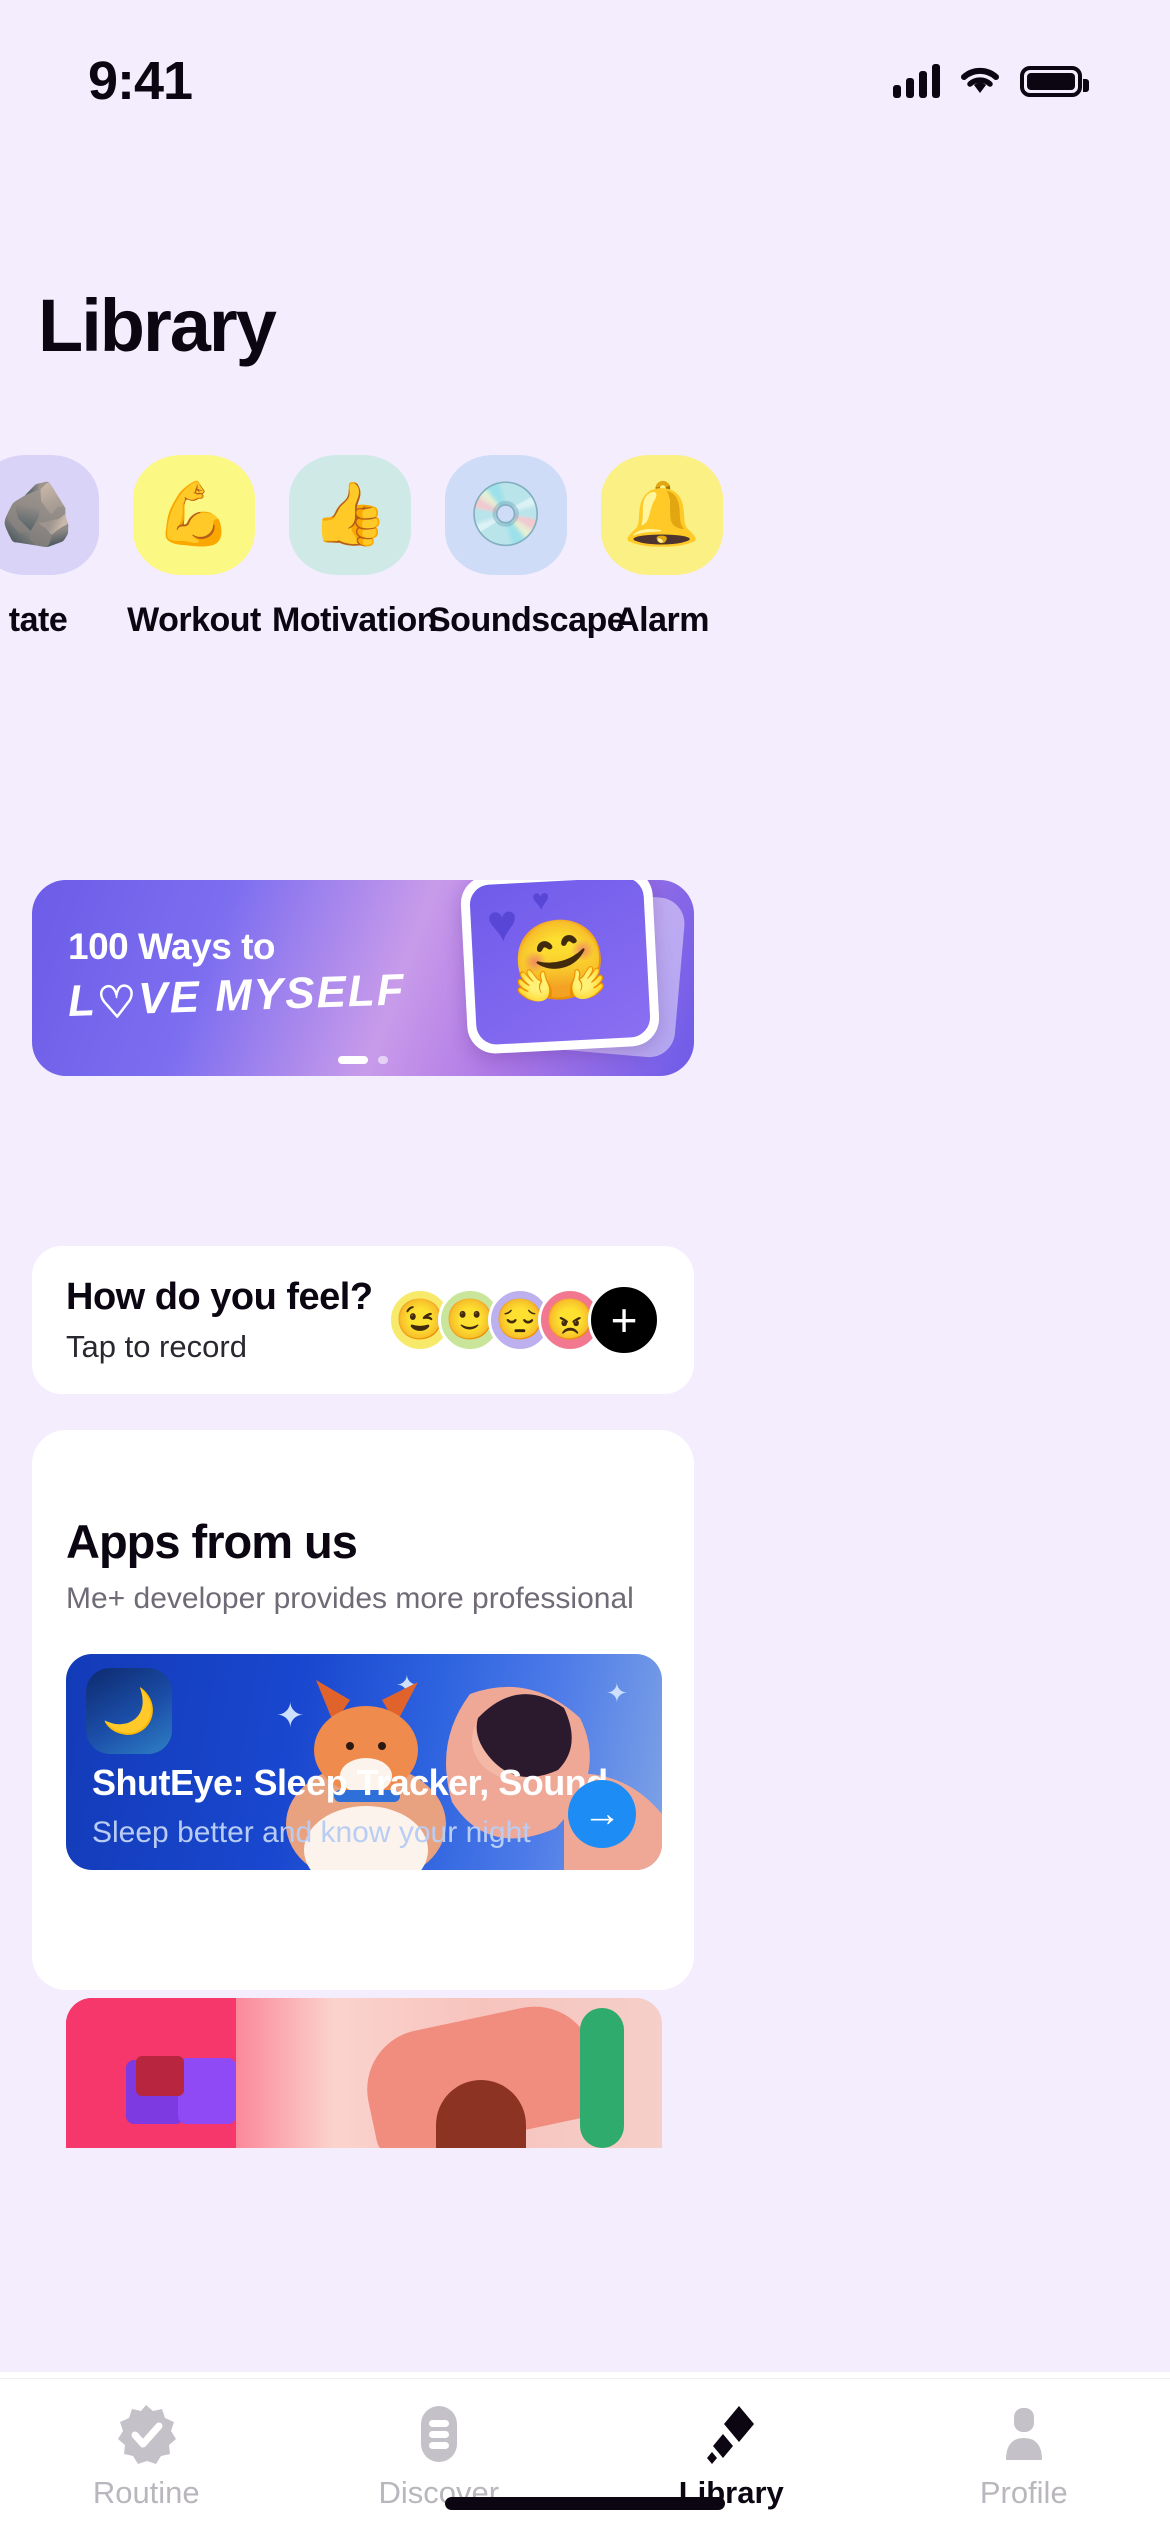  I want to click on flexed-biceps-icon: 💪, so click(194, 515).